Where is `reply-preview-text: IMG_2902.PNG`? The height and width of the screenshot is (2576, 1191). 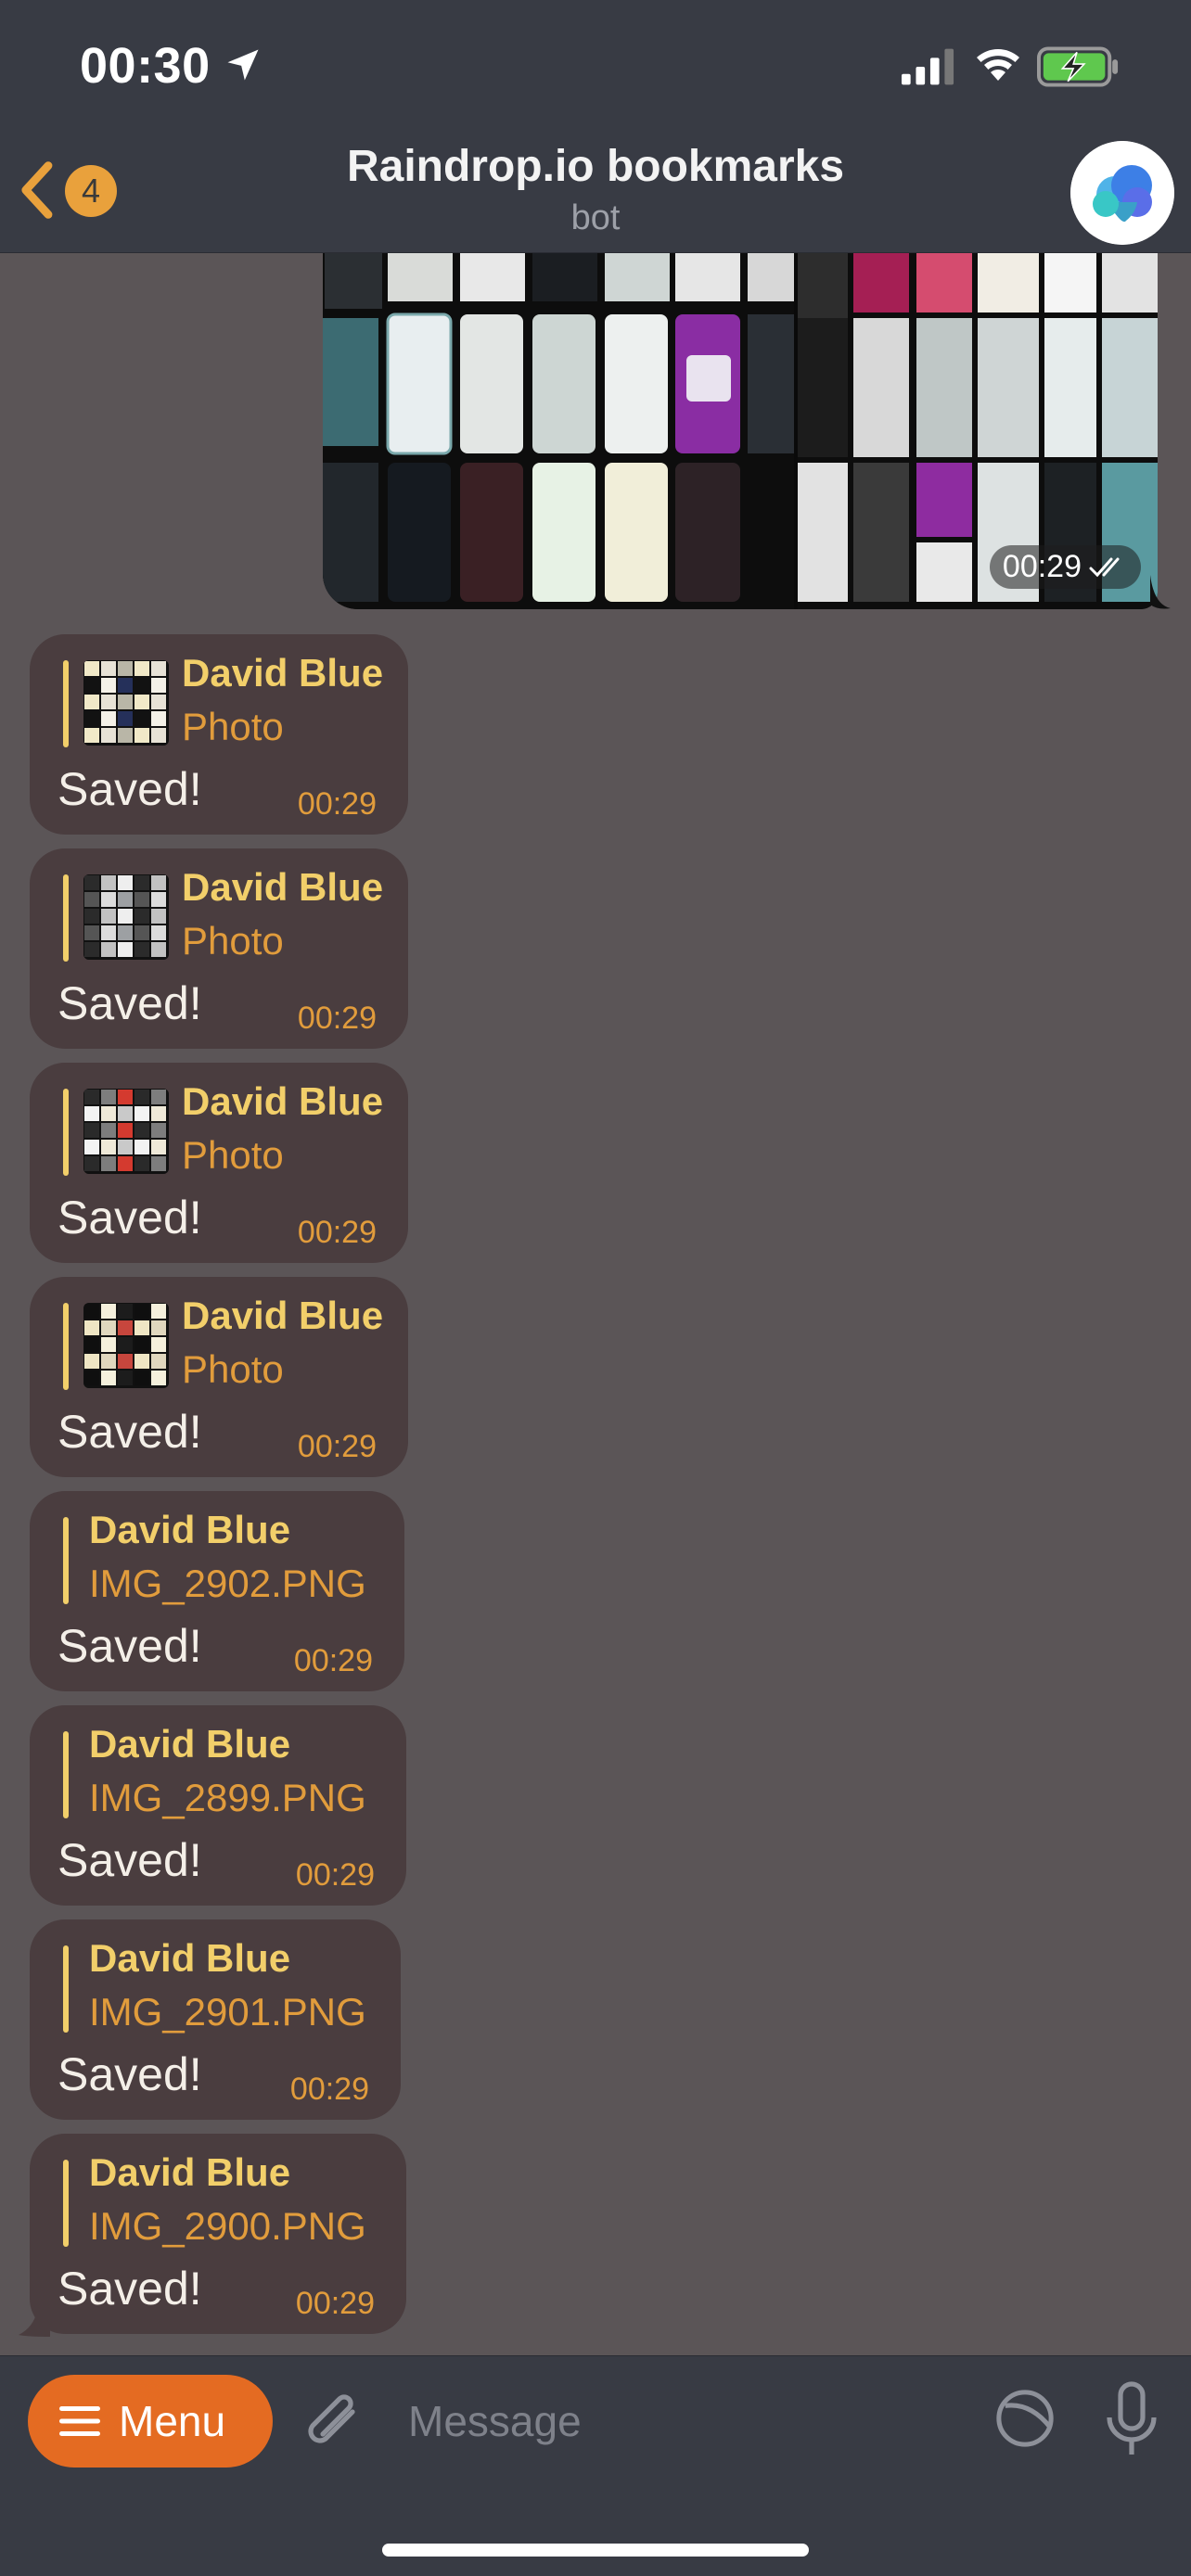 reply-preview-text: IMG_2902.PNG is located at coordinates (228, 1584).